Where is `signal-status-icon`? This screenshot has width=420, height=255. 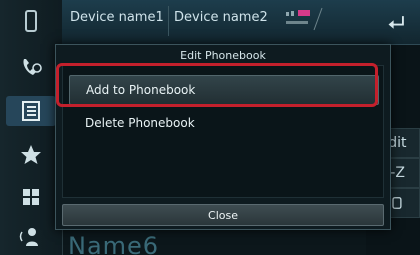
signal-status-icon is located at coordinates (304, 20).